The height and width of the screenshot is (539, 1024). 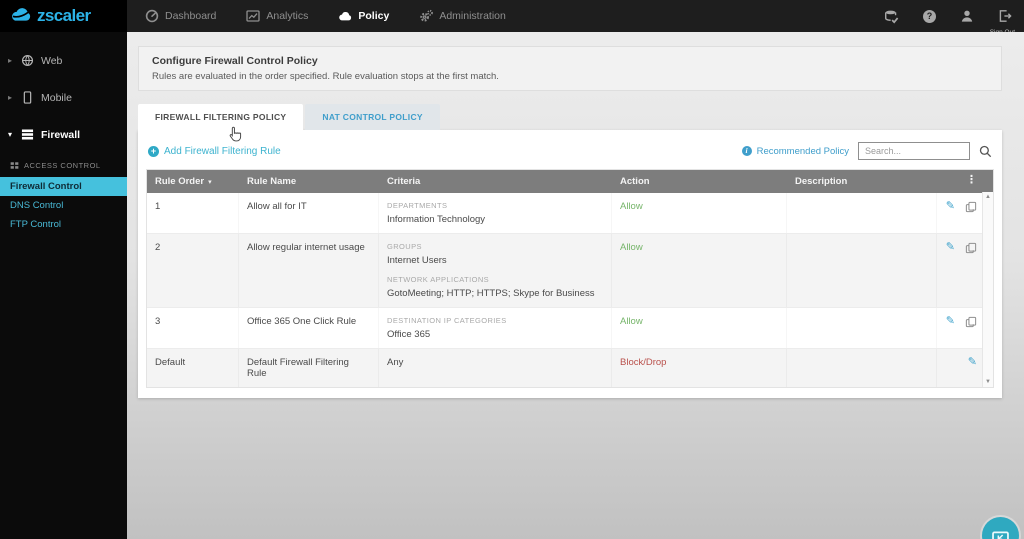 I want to click on nav-item-dashboard: Dashboard, so click(x=180, y=16).